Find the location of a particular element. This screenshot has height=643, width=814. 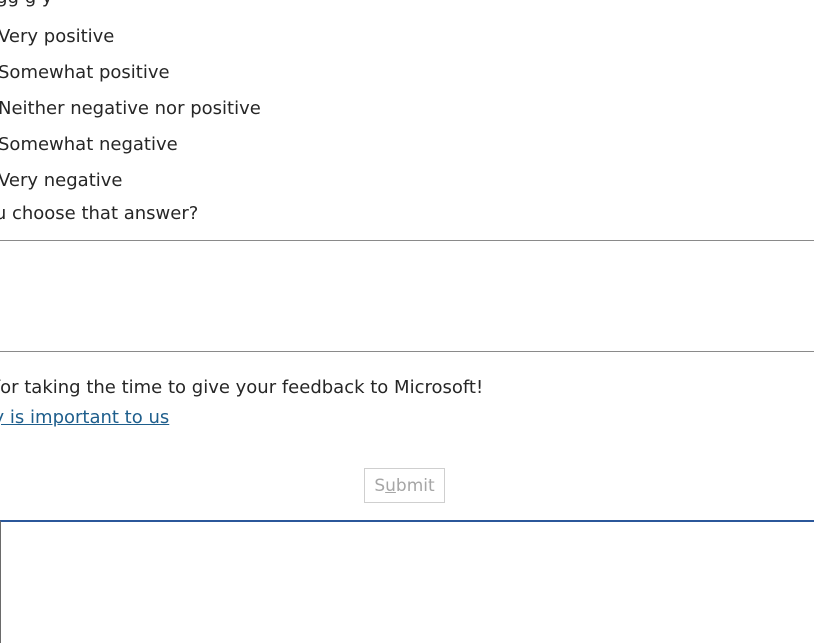

option-label: Neither negative nor positive is located at coordinates (130, 108).